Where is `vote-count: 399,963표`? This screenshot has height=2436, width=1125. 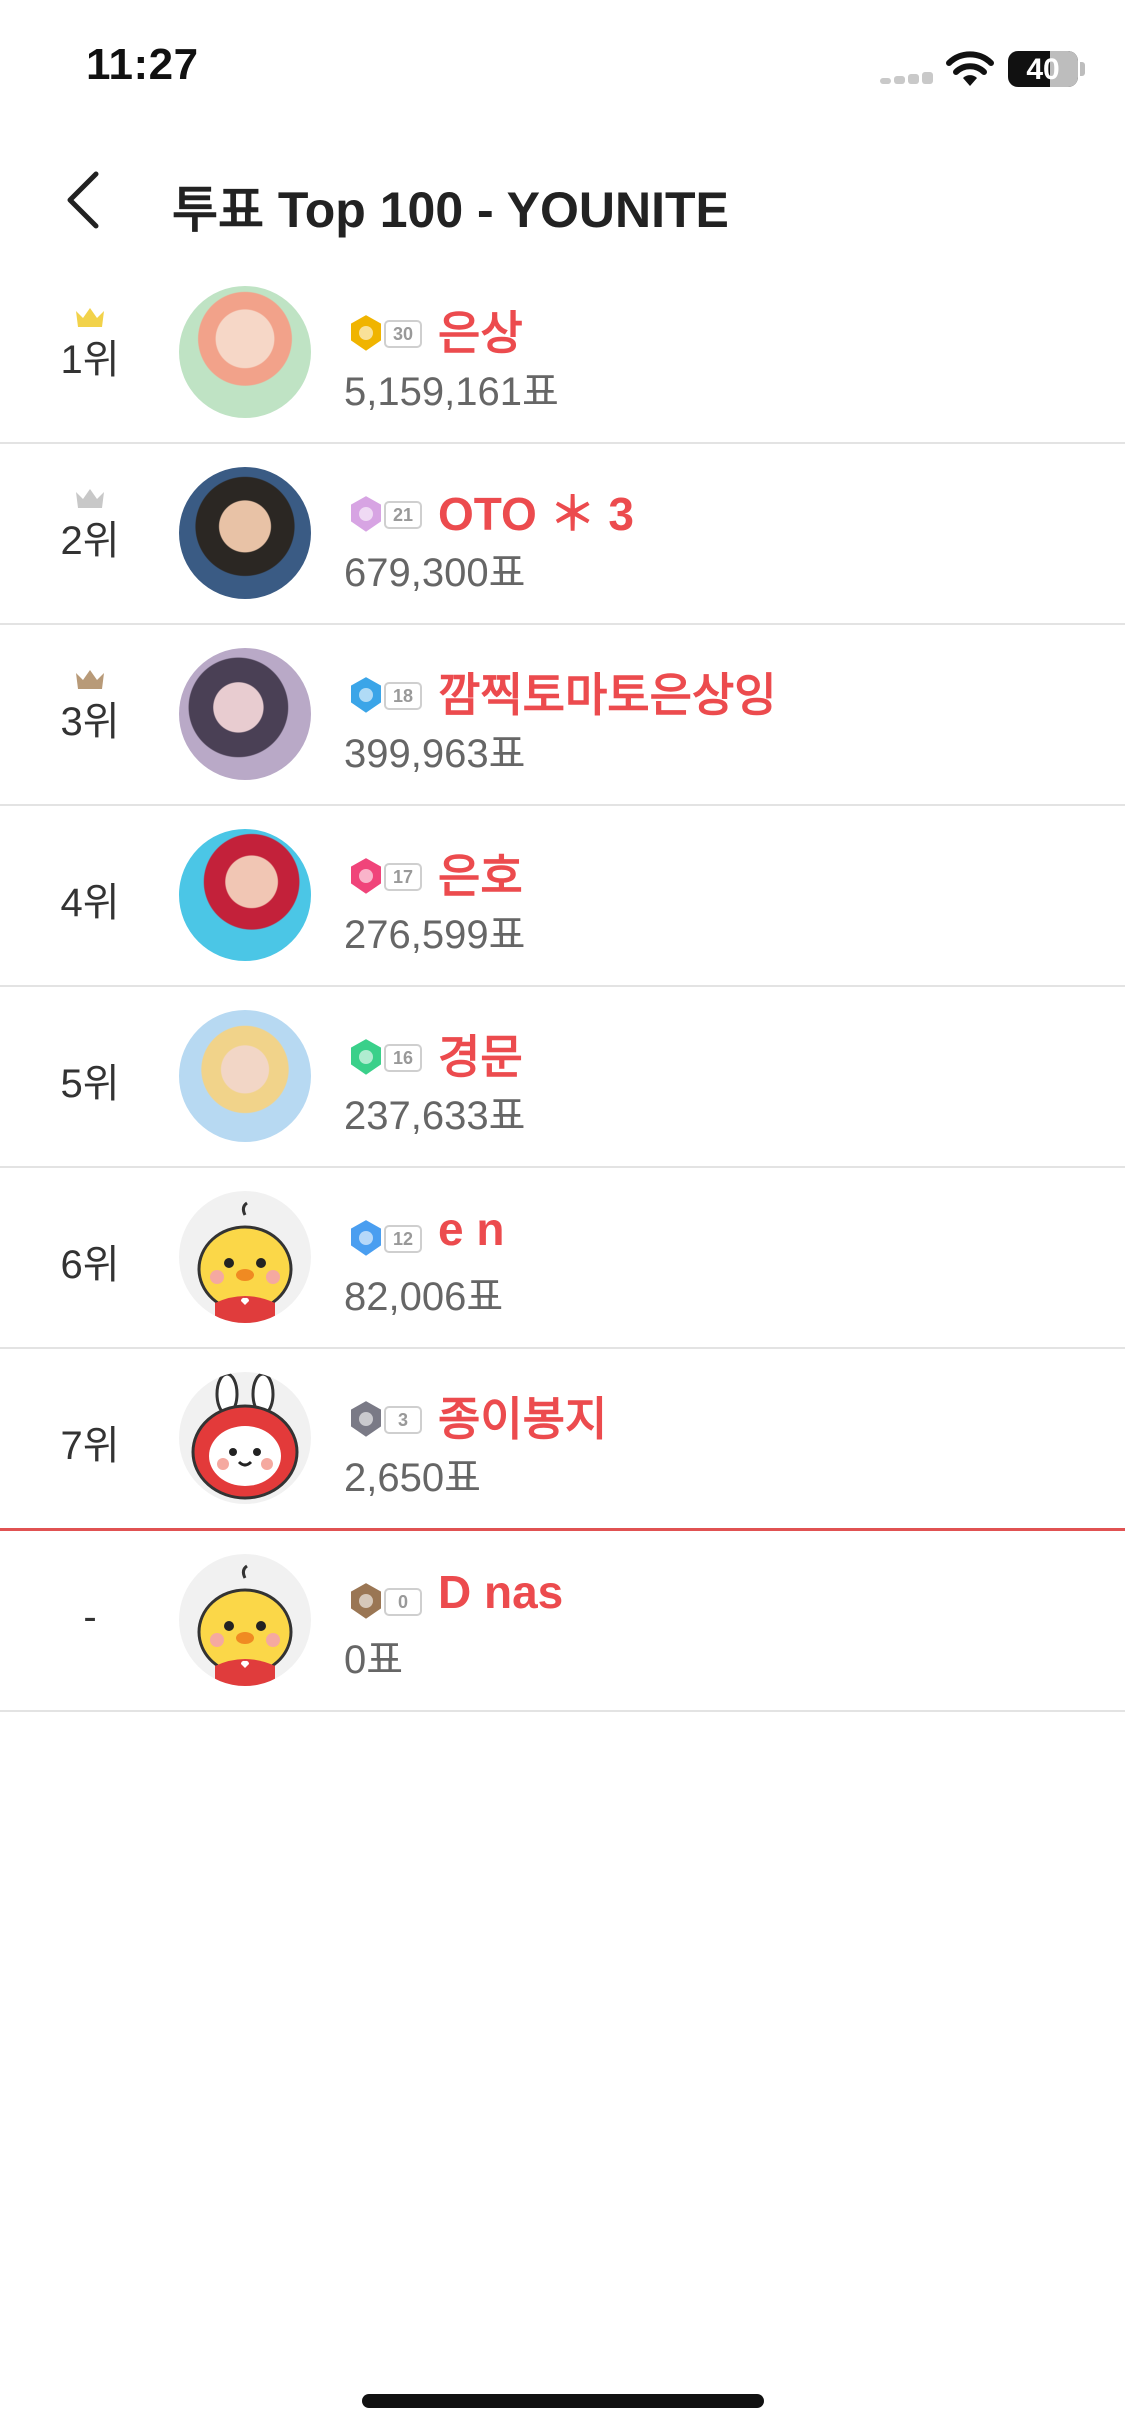
vote-count: 399,963표 is located at coordinates (435, 754).